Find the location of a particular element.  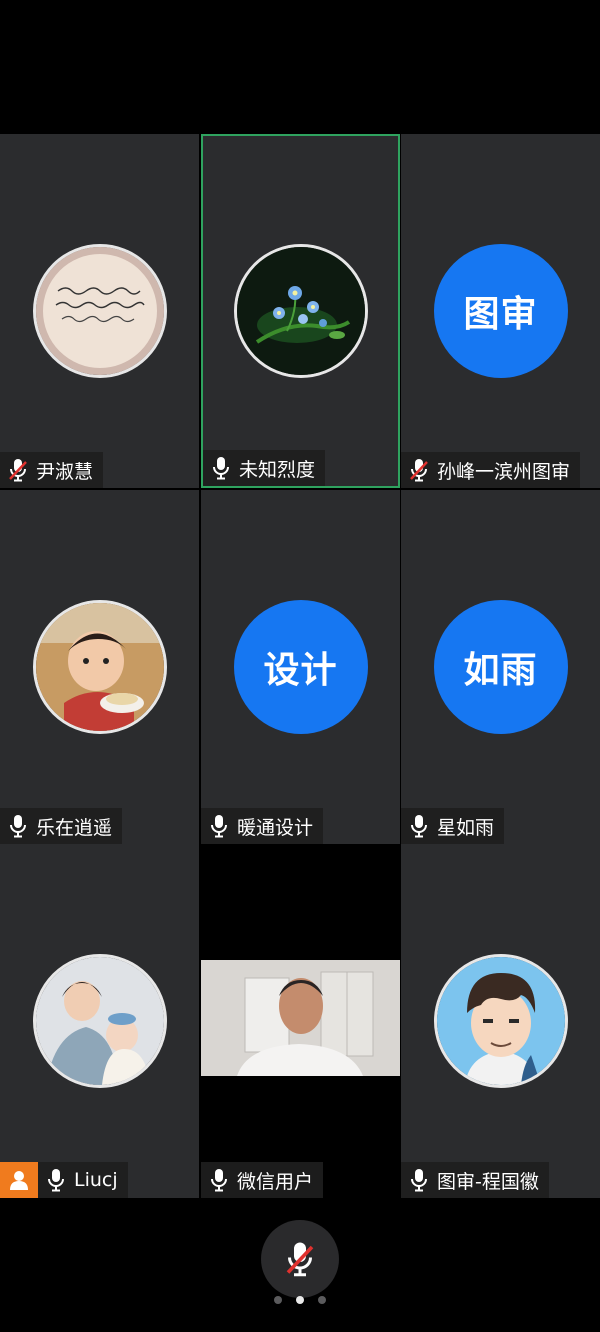

name-bar: 孙峰一滨州图审 is located at coordinates (491, 470).